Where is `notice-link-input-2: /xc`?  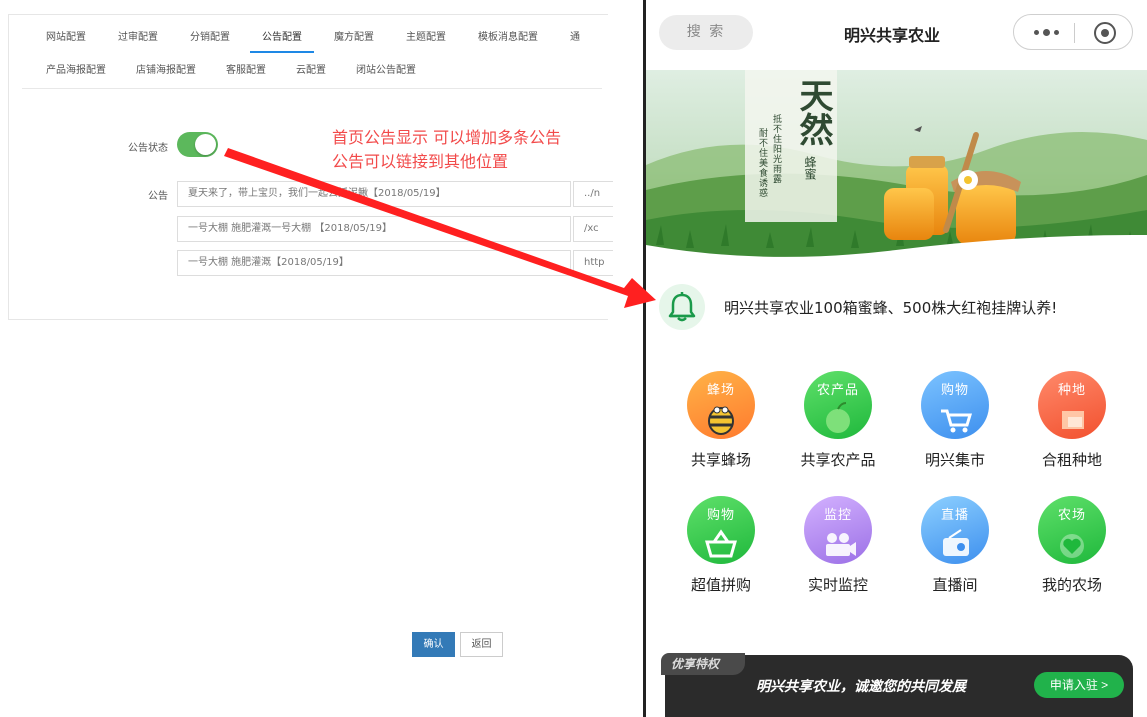 notice-link-input-2: /xc is located at coordinates (593, 229).